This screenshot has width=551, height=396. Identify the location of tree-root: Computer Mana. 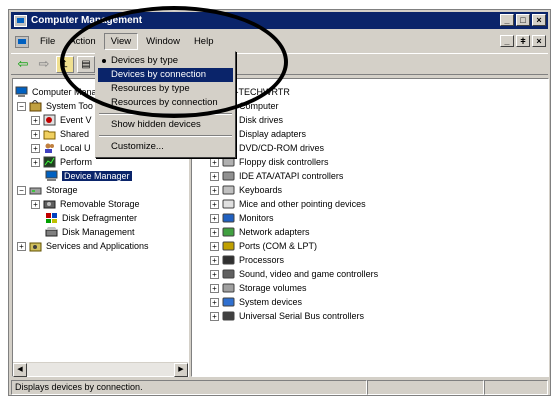
(56, 92).